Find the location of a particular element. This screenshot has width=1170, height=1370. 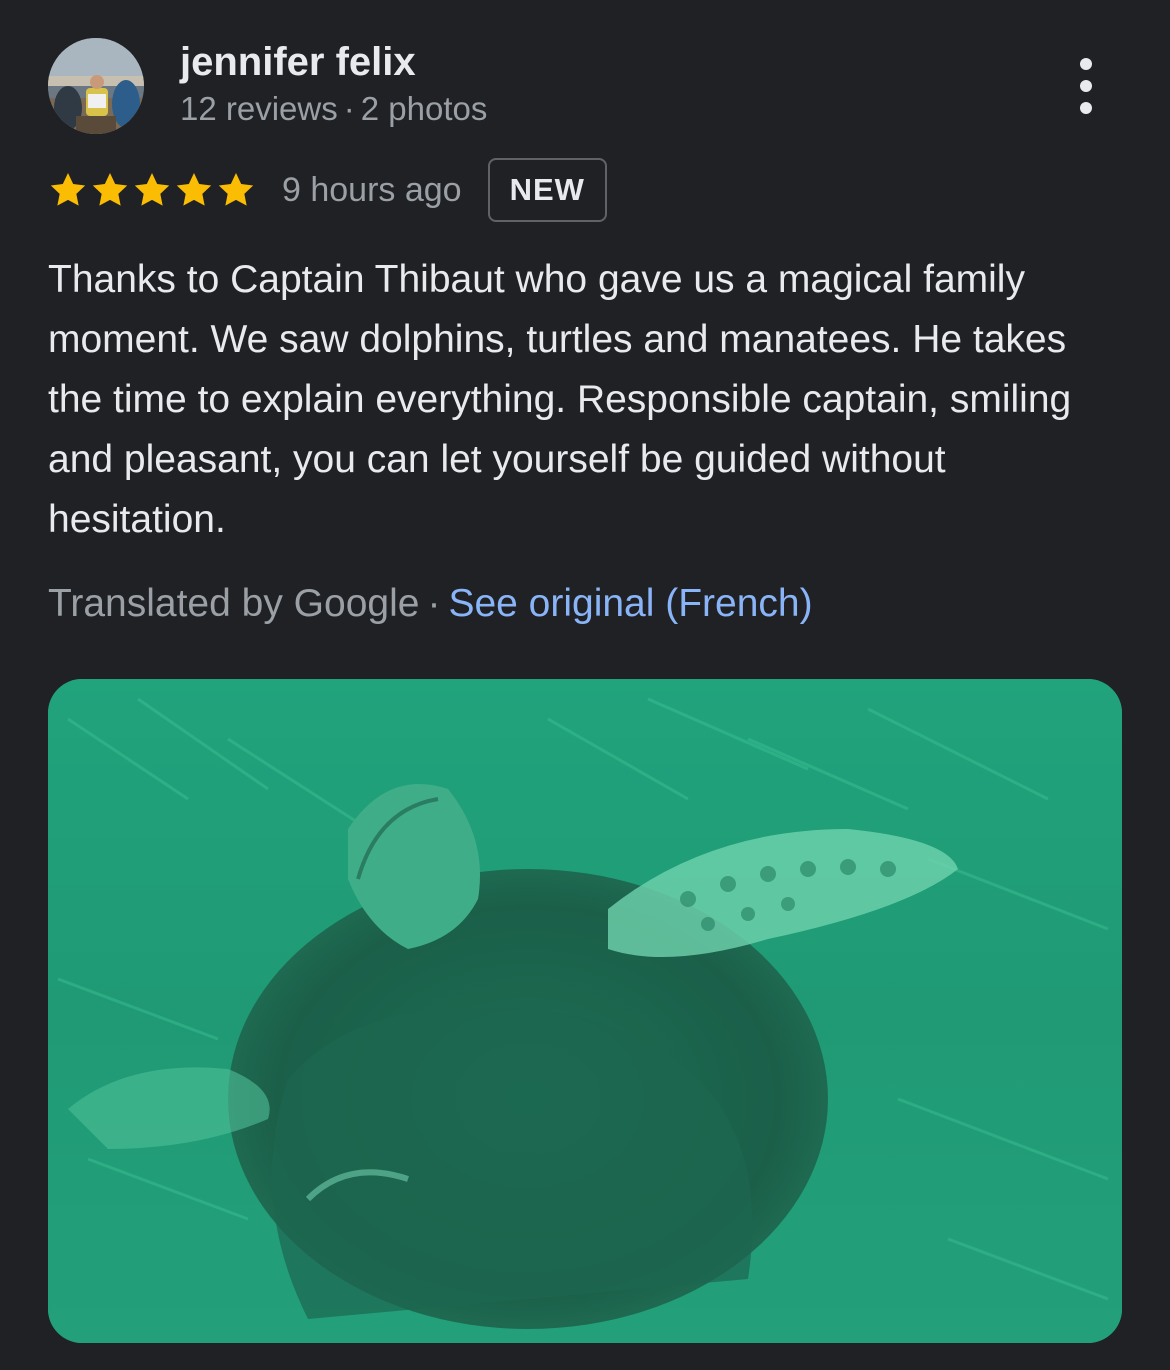

avatar-image is located at coordinates (96, 86).